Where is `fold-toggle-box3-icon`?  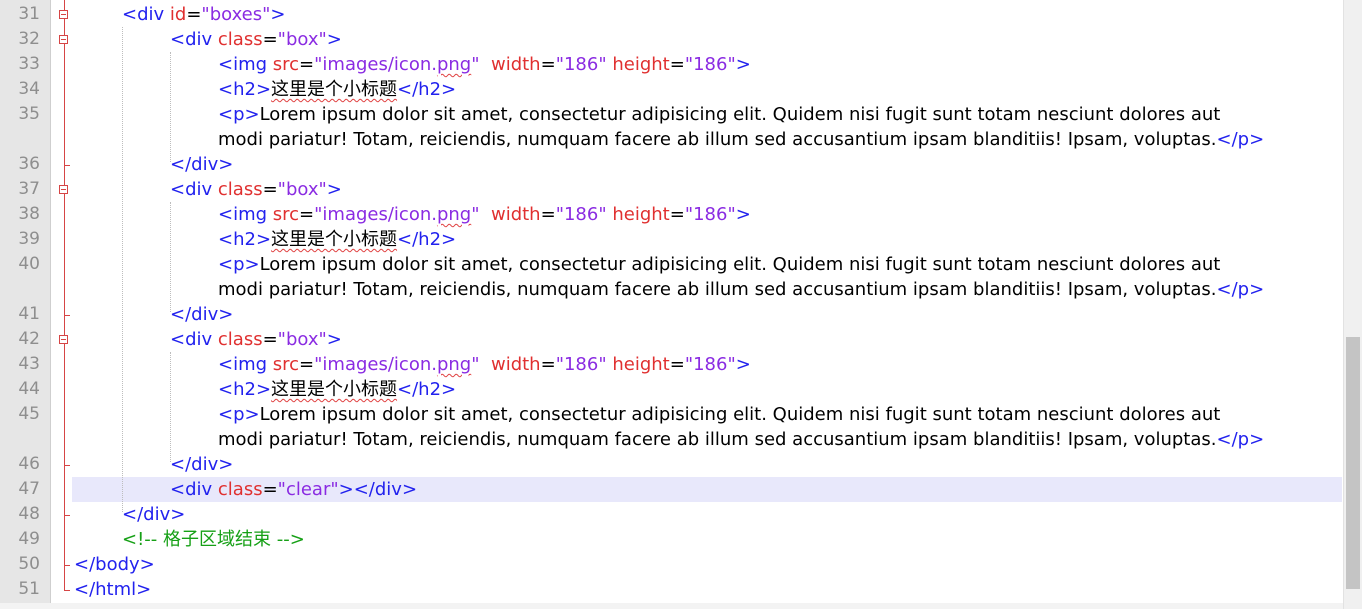 fold-toggle-box3-icon is located at coordinates (63, 339).